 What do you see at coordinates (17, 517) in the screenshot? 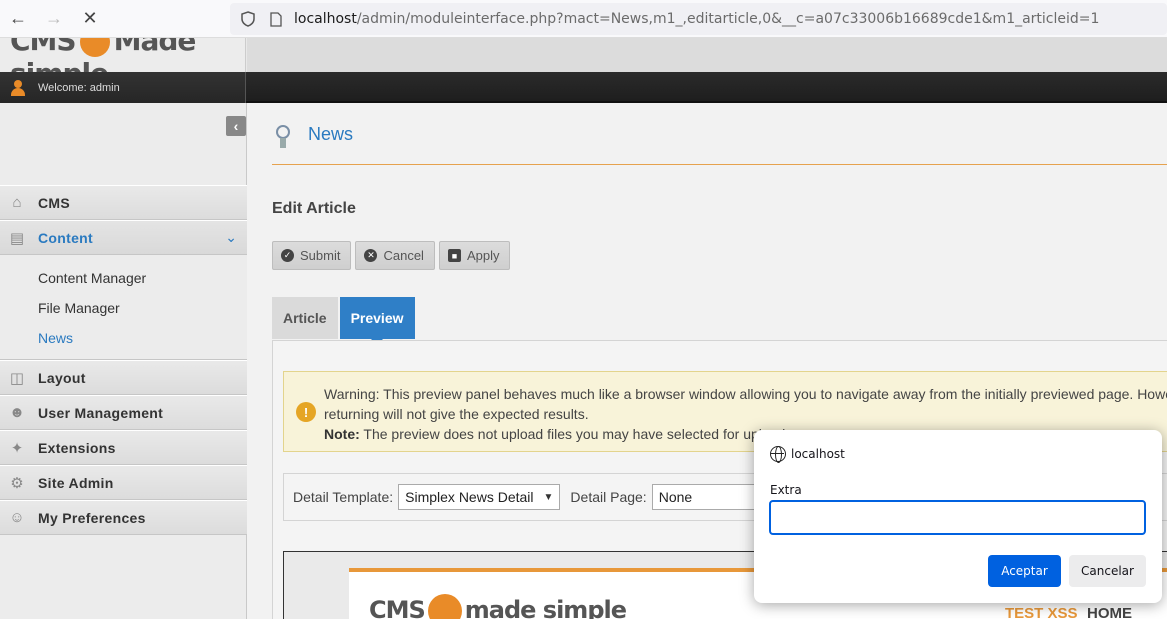
I see `user-icon: ☺` at bounding box center [17, 517].